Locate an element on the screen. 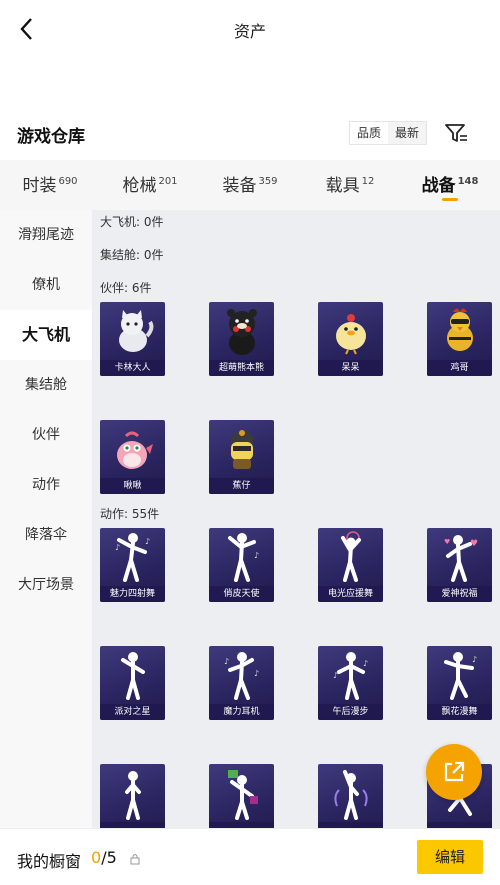 This screenshot has height=885, width=500. tab-label: 装备 is located at coordinates (239, 186).